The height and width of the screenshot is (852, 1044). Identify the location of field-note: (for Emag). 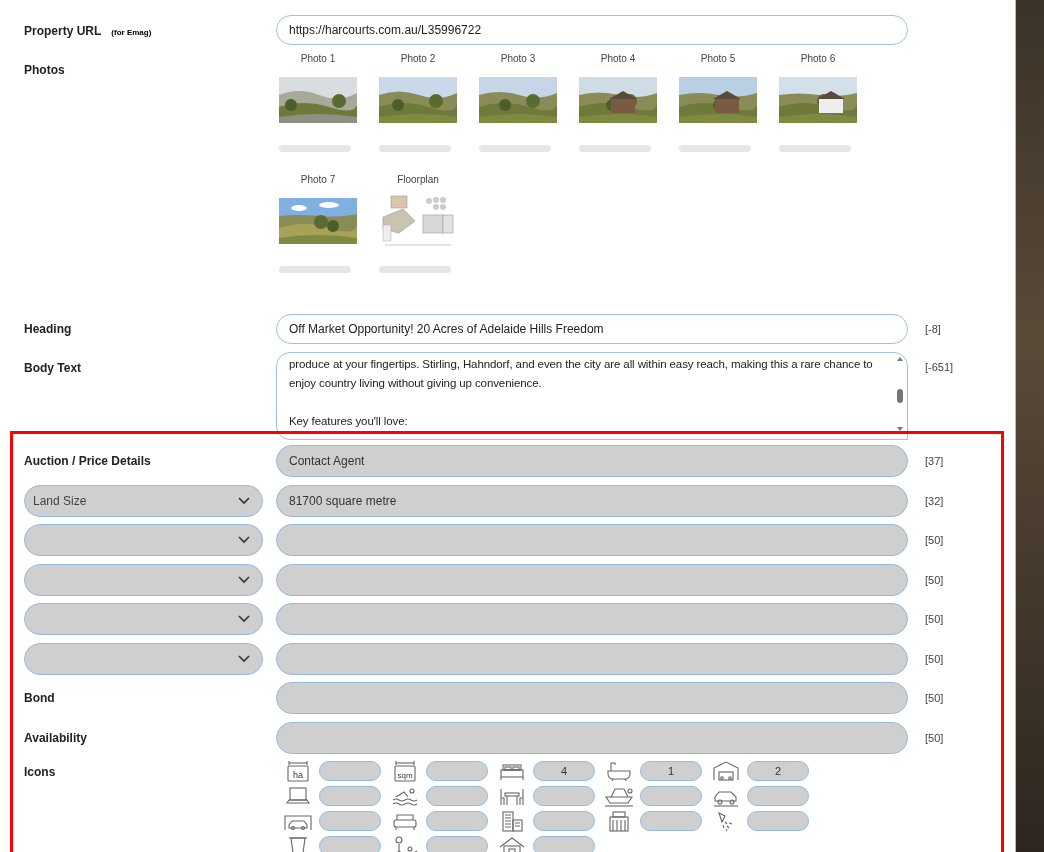
(131, 32).